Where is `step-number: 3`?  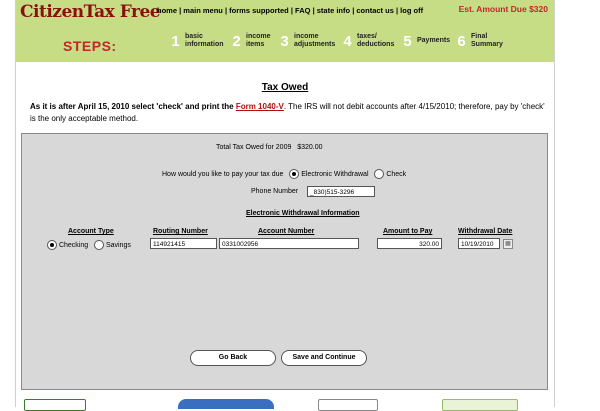
step-number: 3 is located at coordinates (284, 41).